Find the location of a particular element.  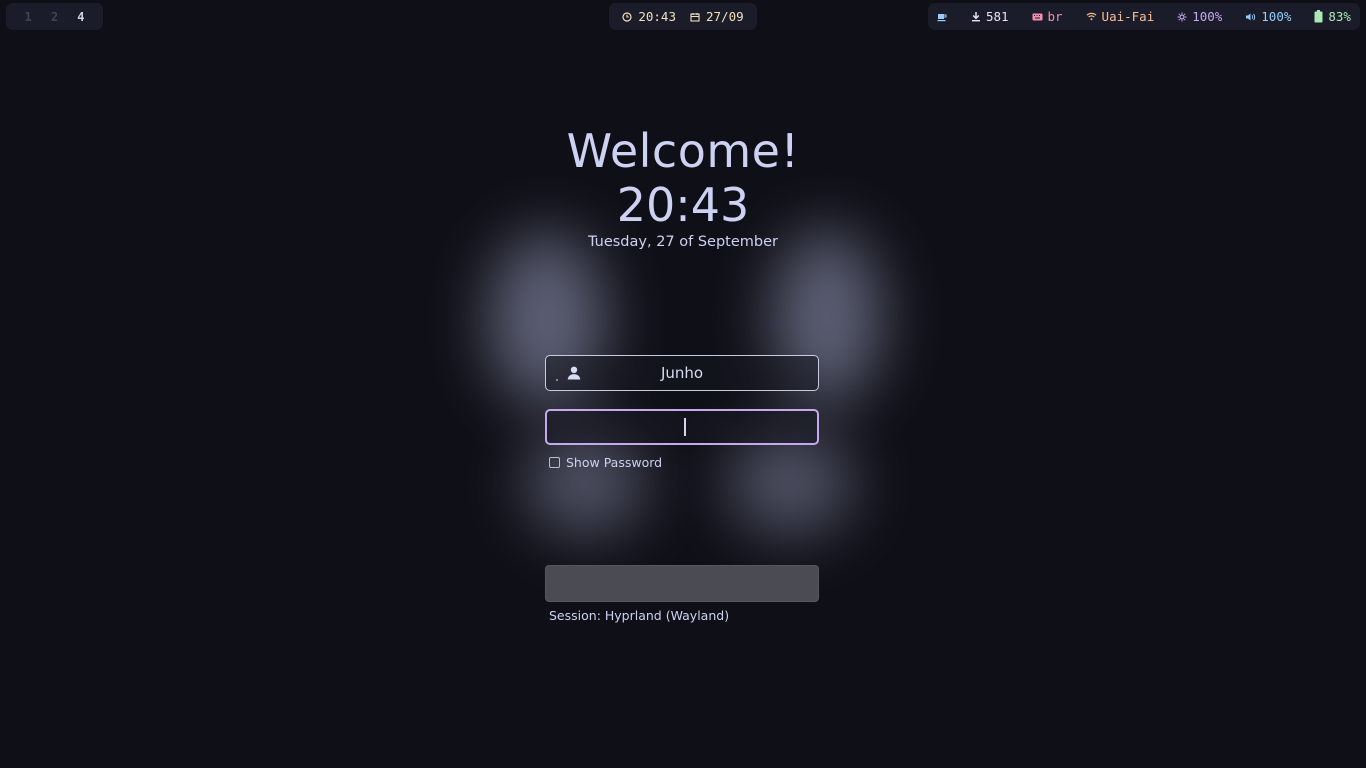

greeter-date: Tuesday, 27 of September is located at coordinates (682, 242).